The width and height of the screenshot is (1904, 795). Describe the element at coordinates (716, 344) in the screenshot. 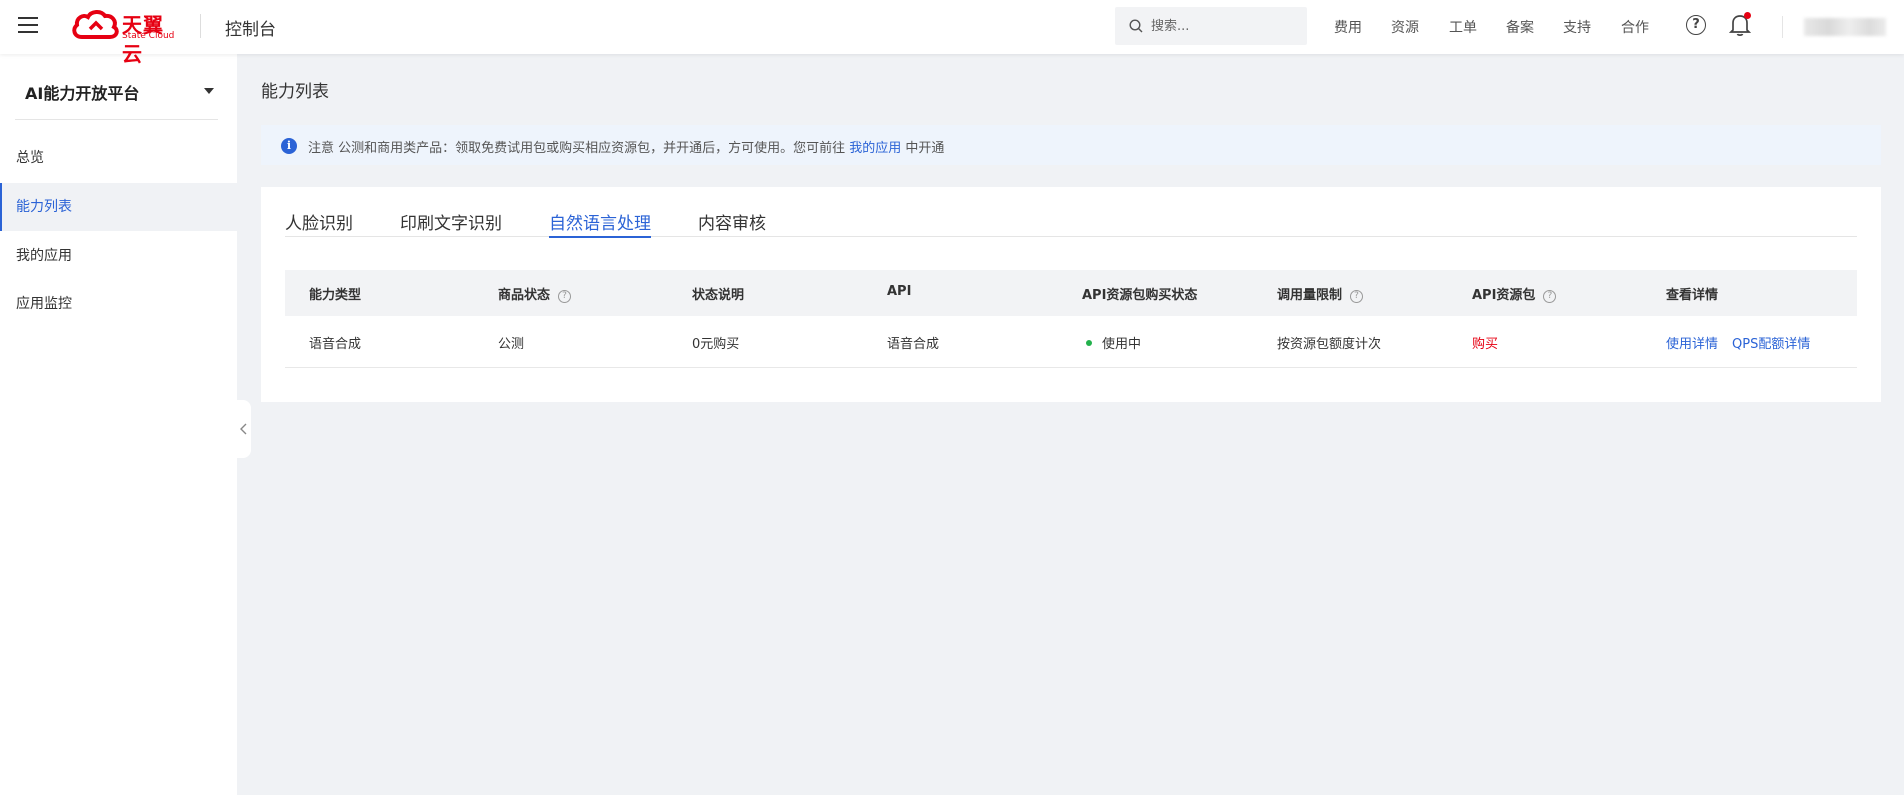

I see `cell-description: 0元购买` at that location.